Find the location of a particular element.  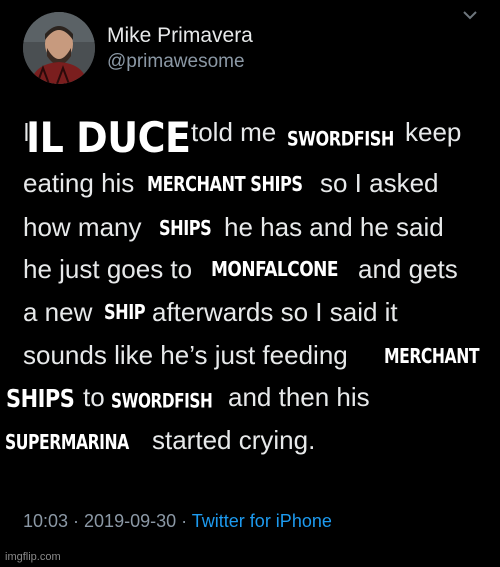

meme-caption-ships-2: SHIPS is located at coordinates (40, 399).